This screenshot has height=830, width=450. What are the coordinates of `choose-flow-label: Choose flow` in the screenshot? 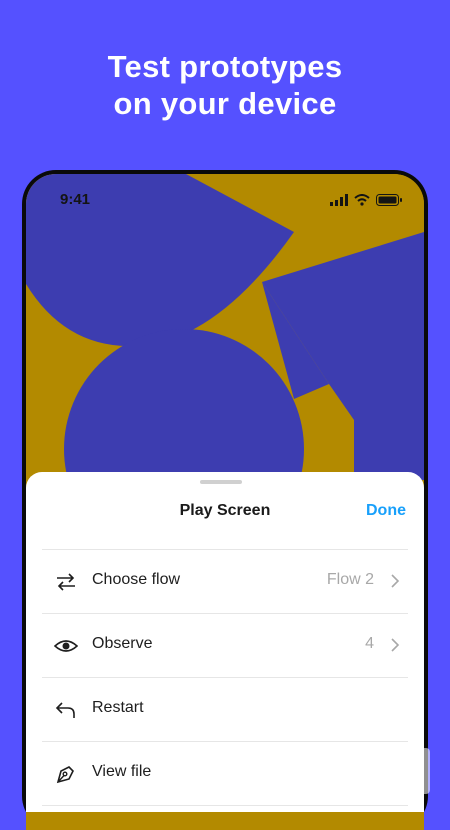 It's located at (136, 579).